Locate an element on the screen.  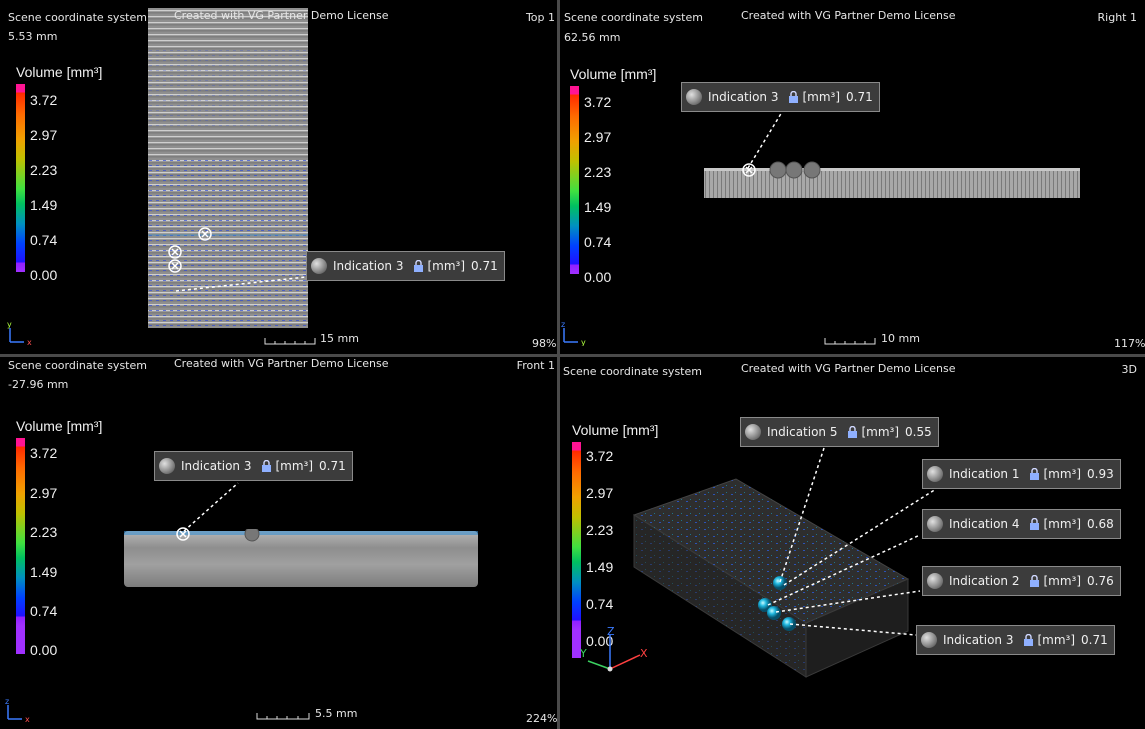
front-axis-h: x is located at coordinates (27, 719).